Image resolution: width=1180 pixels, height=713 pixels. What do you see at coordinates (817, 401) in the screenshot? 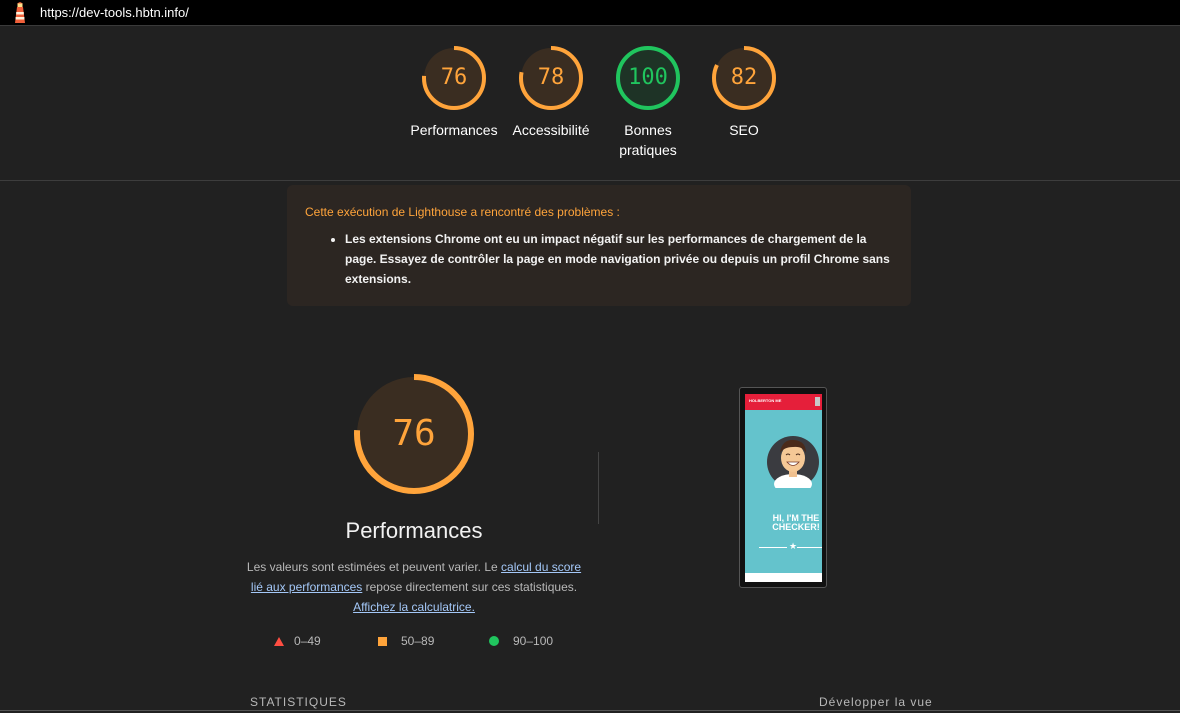
I see `menu-icon` at bounding box center [817, 401].